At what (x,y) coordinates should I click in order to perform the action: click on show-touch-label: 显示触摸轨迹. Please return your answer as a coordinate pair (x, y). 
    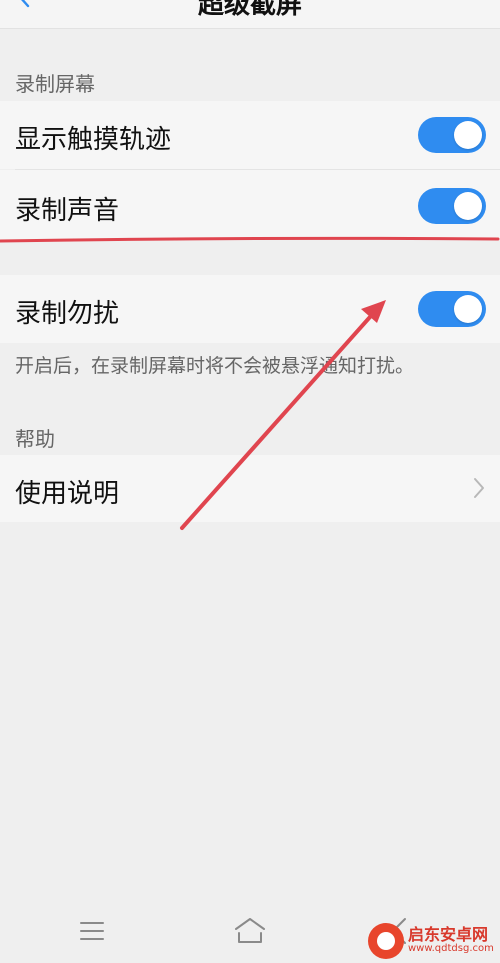
    Looking at the image, I should click on (93, 140).